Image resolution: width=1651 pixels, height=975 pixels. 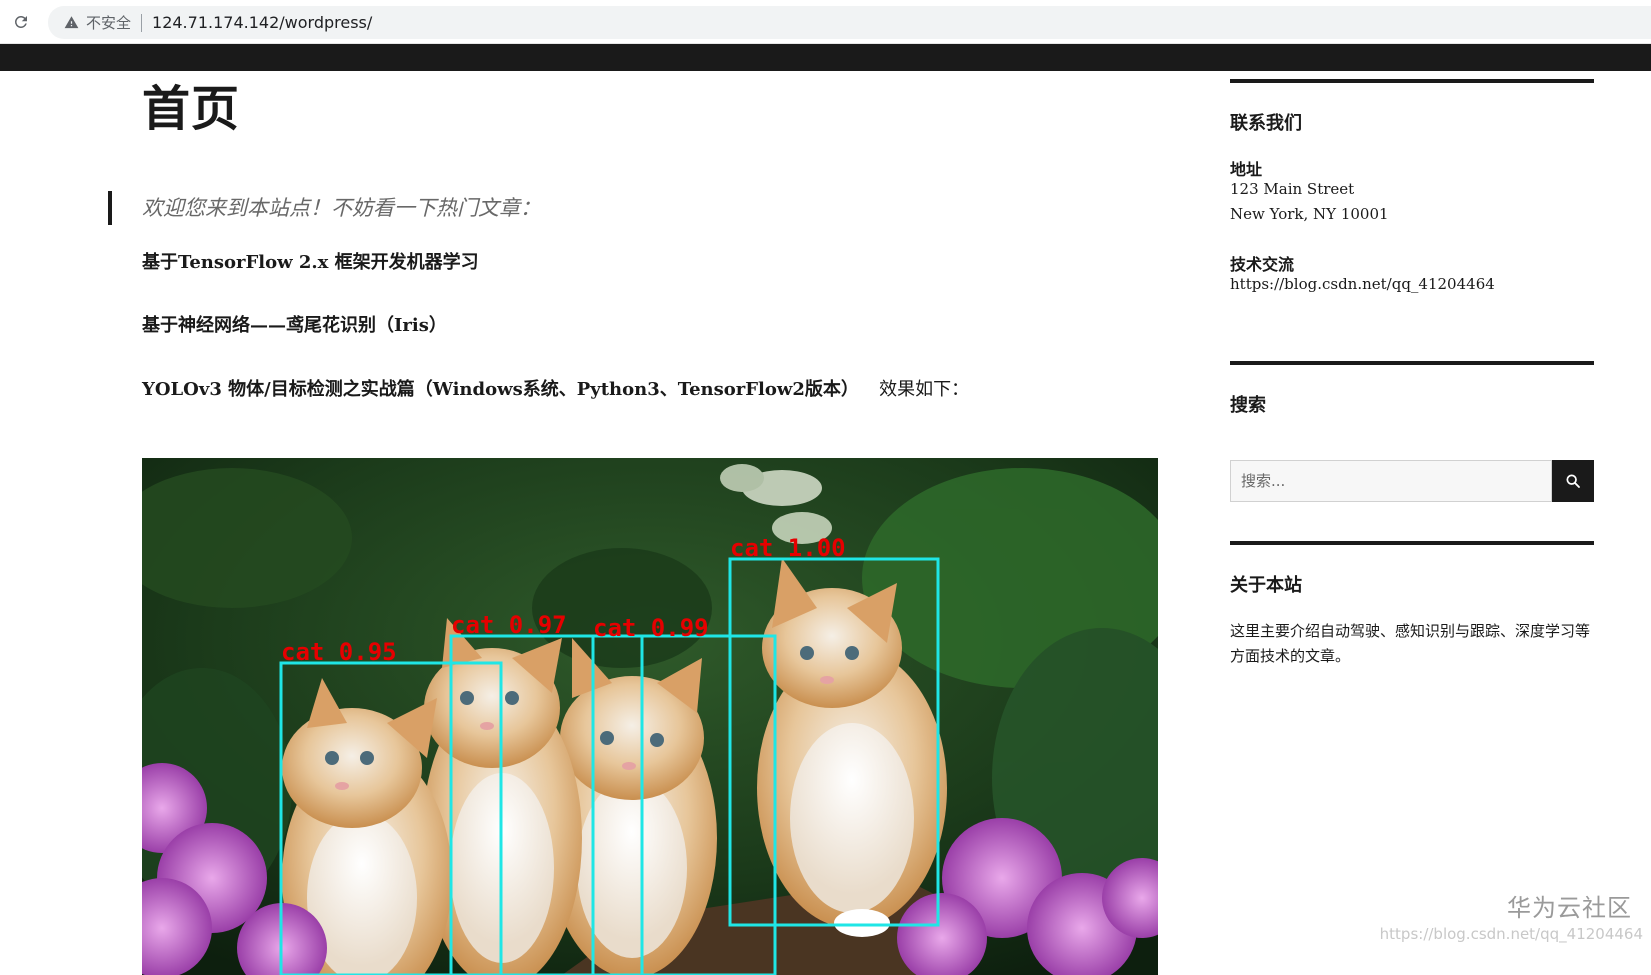 I want to click on search-icon, so click(x=1573, y=481).